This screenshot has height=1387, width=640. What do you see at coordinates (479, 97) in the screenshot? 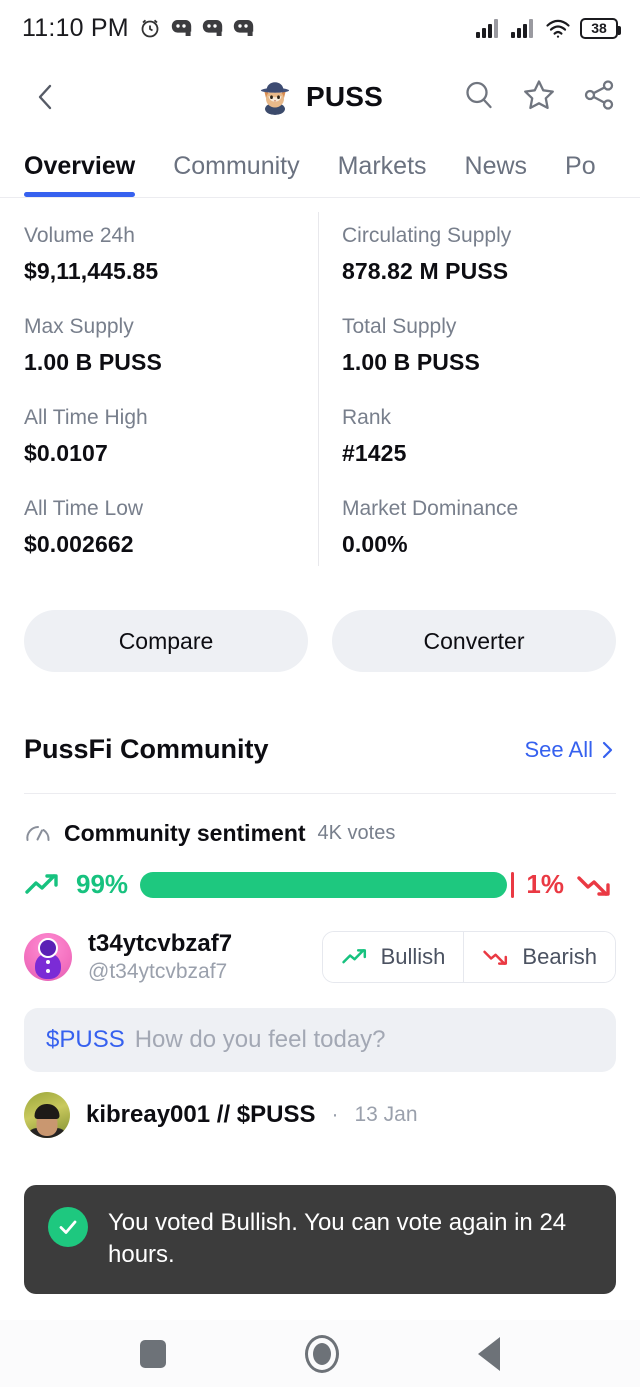
I see `search-icon` at bounding box center [479, 97].